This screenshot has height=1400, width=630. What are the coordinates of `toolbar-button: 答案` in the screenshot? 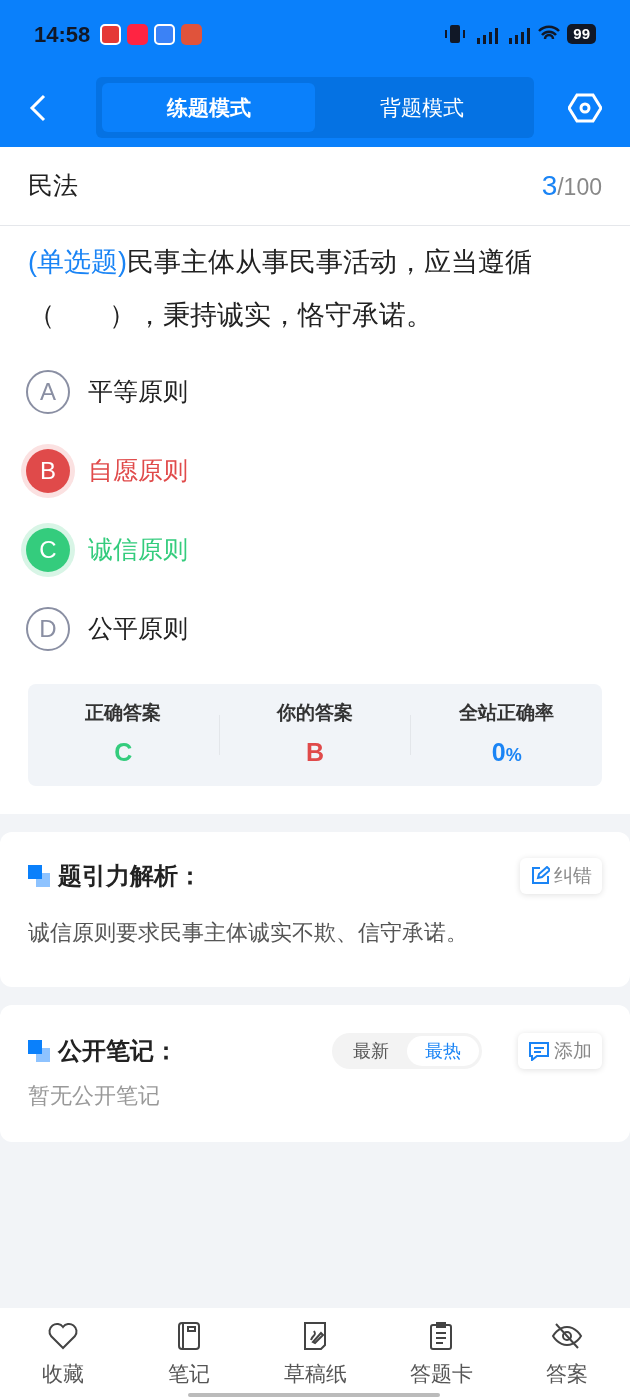 It's located at (567, 1355).